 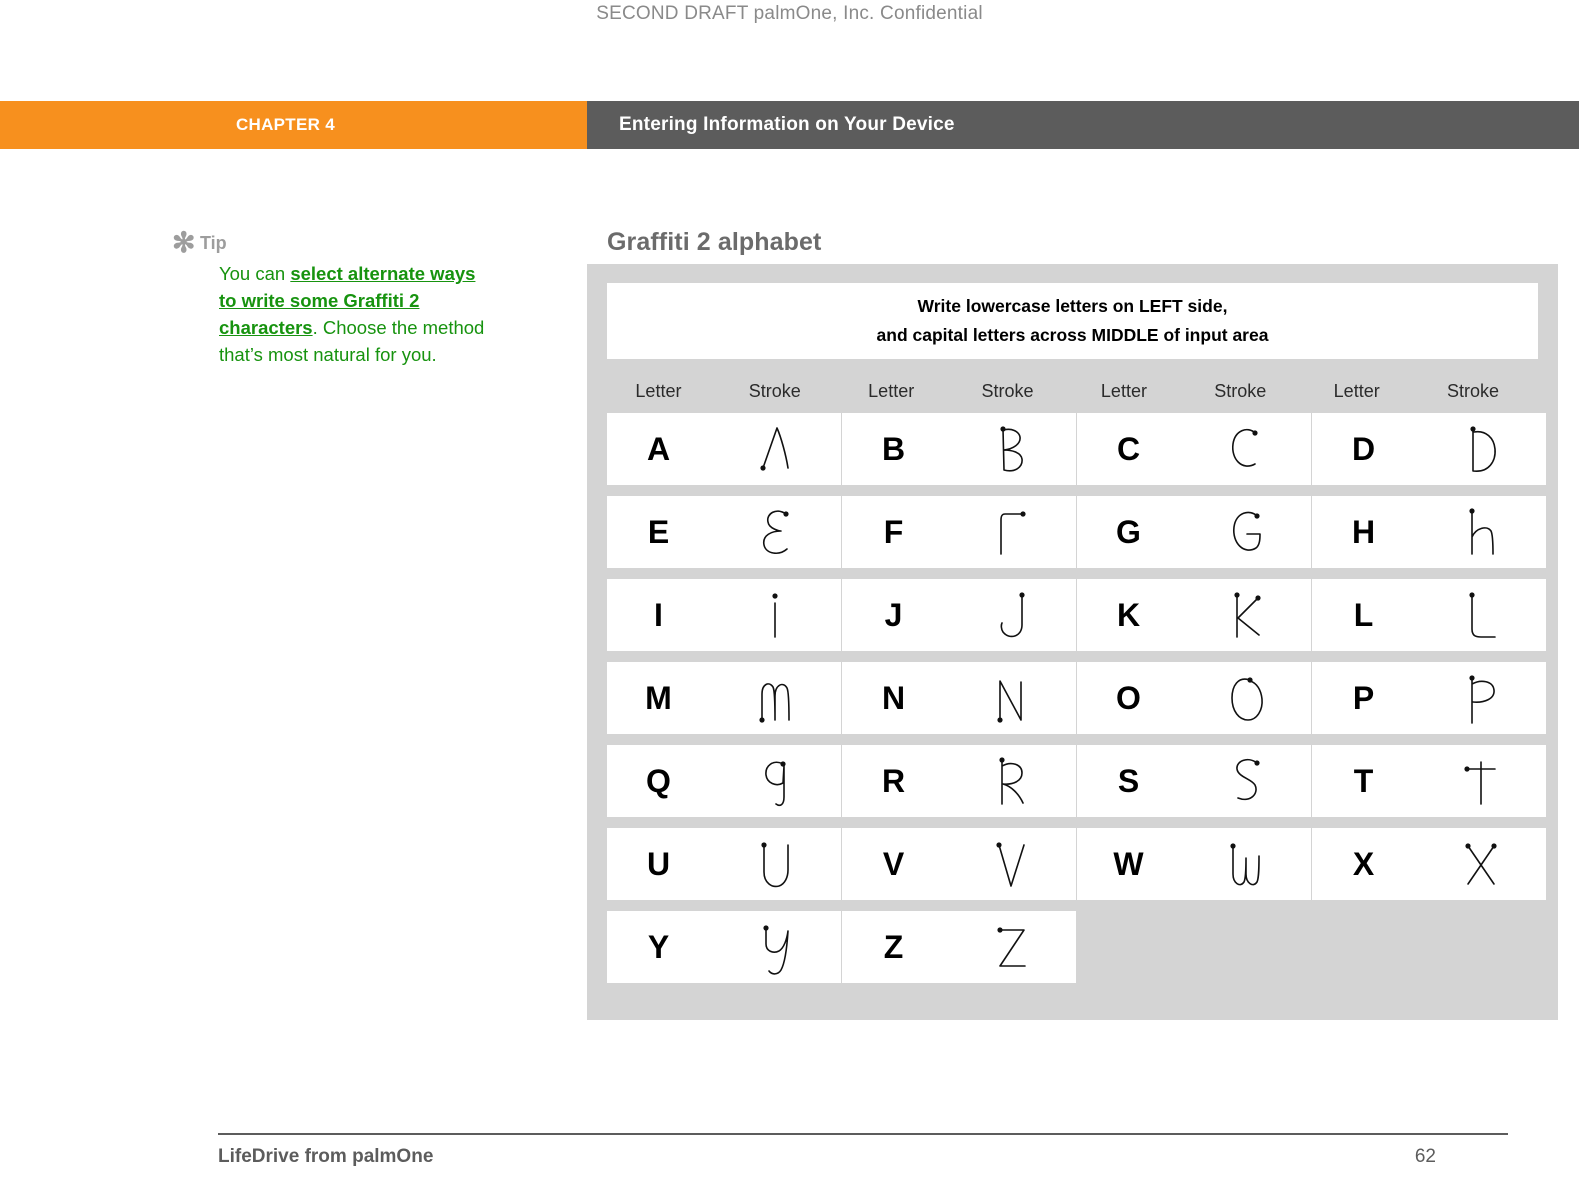 I want to click on alphabet-cell-g: G, so click(x=1194, y=532).